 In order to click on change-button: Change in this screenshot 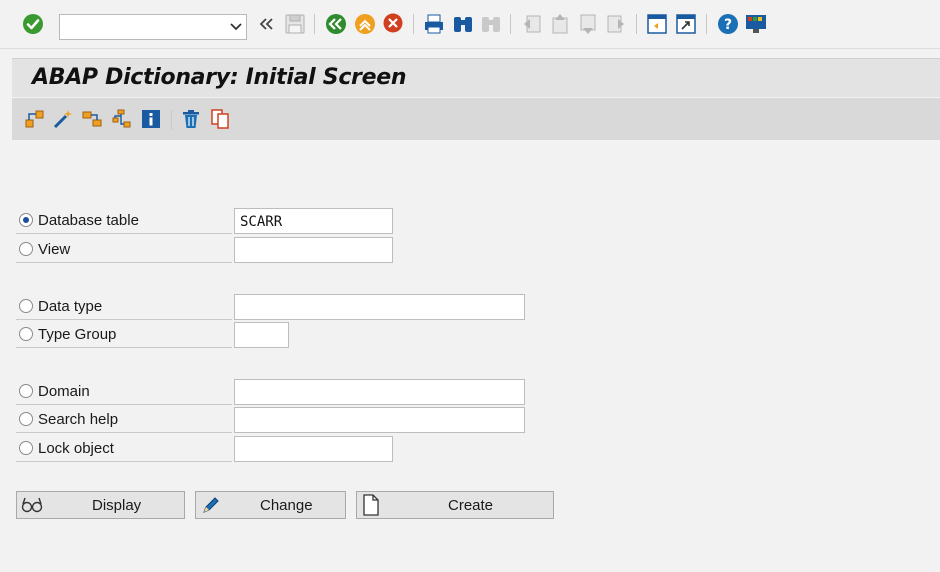, I will do `click(270, 505)`.